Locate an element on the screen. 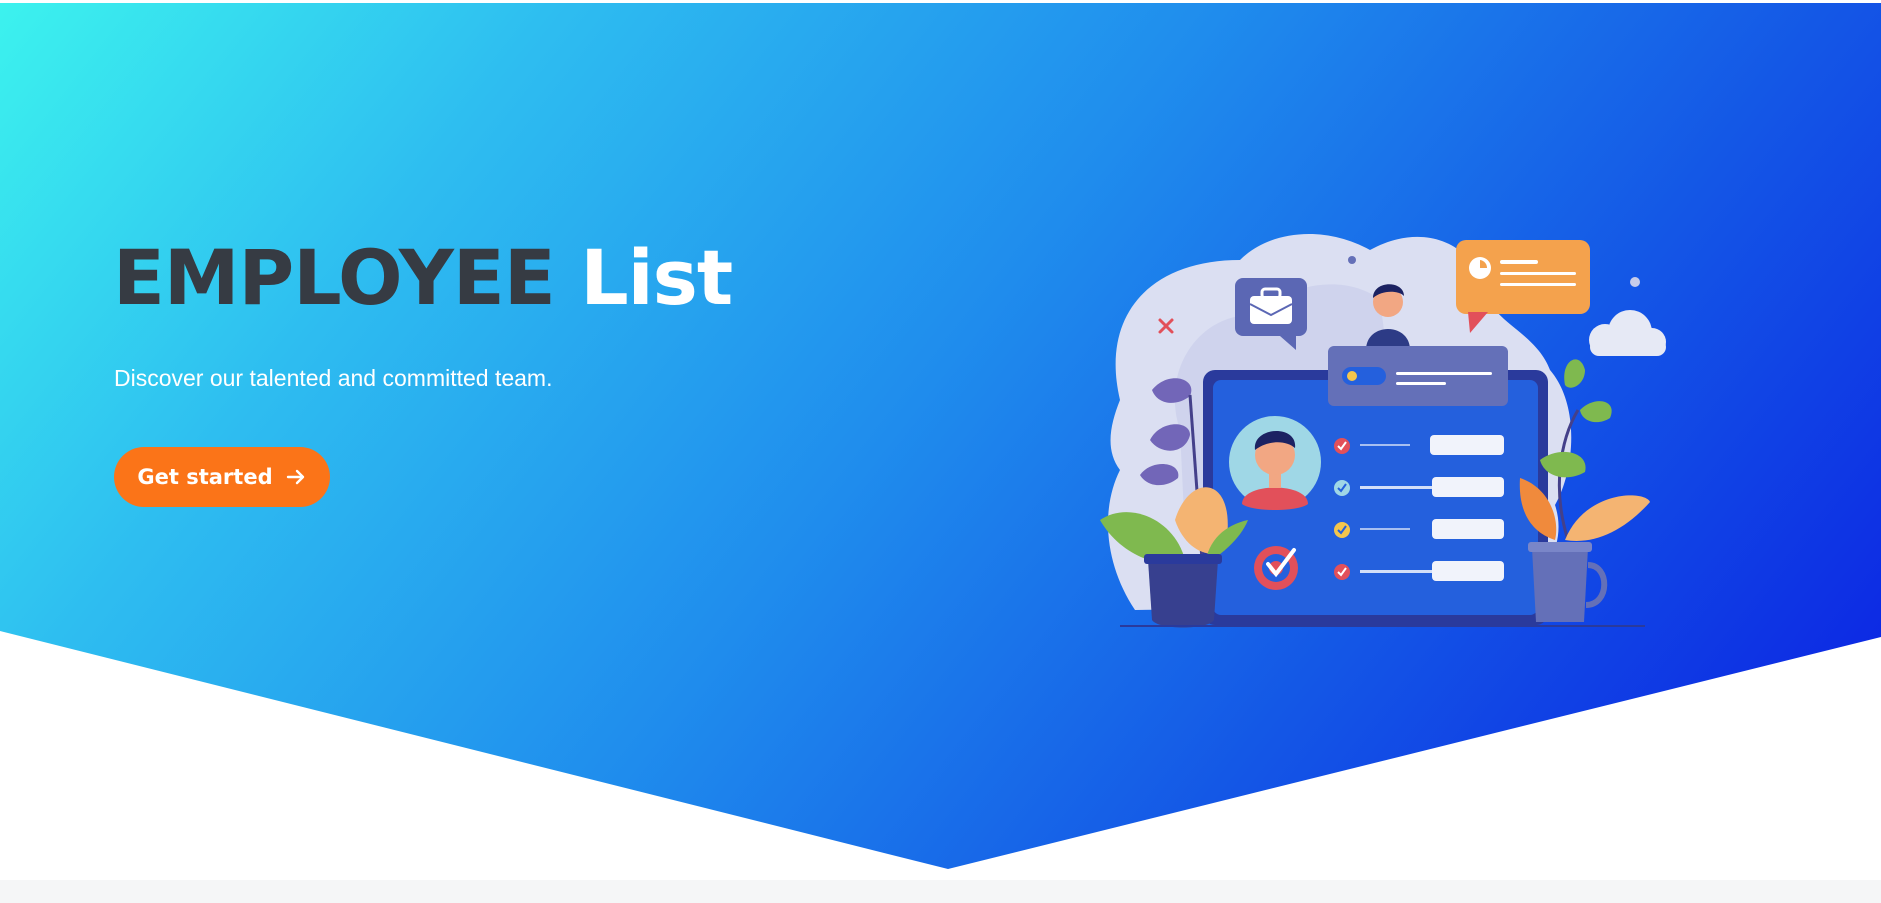 This screenshot has width=1881, height=903. dot-decoration is located at coordinates (1352, 260).